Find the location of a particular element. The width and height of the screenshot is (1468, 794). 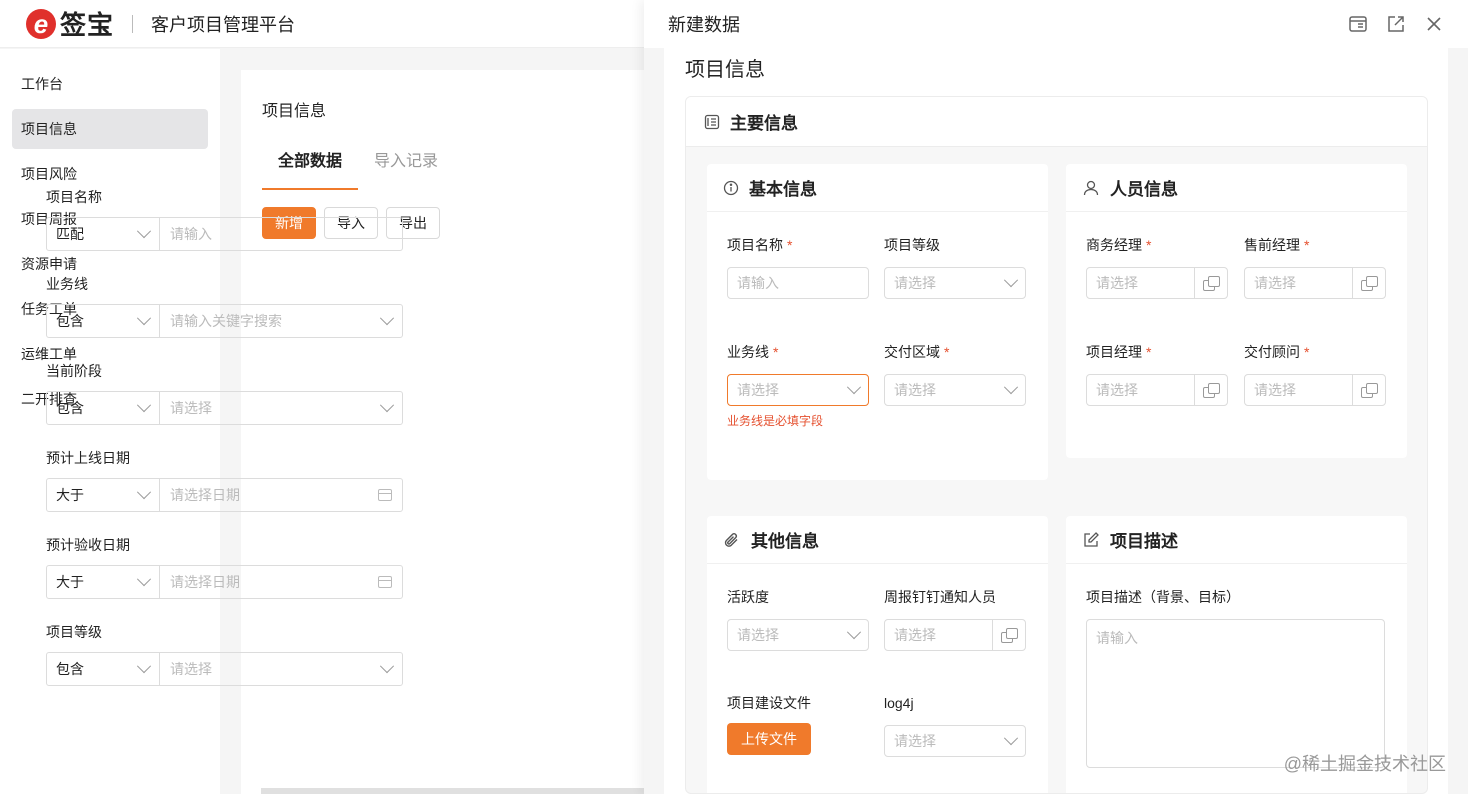

basic-info-title: 基本信息 is located at coordinates (783, 189).